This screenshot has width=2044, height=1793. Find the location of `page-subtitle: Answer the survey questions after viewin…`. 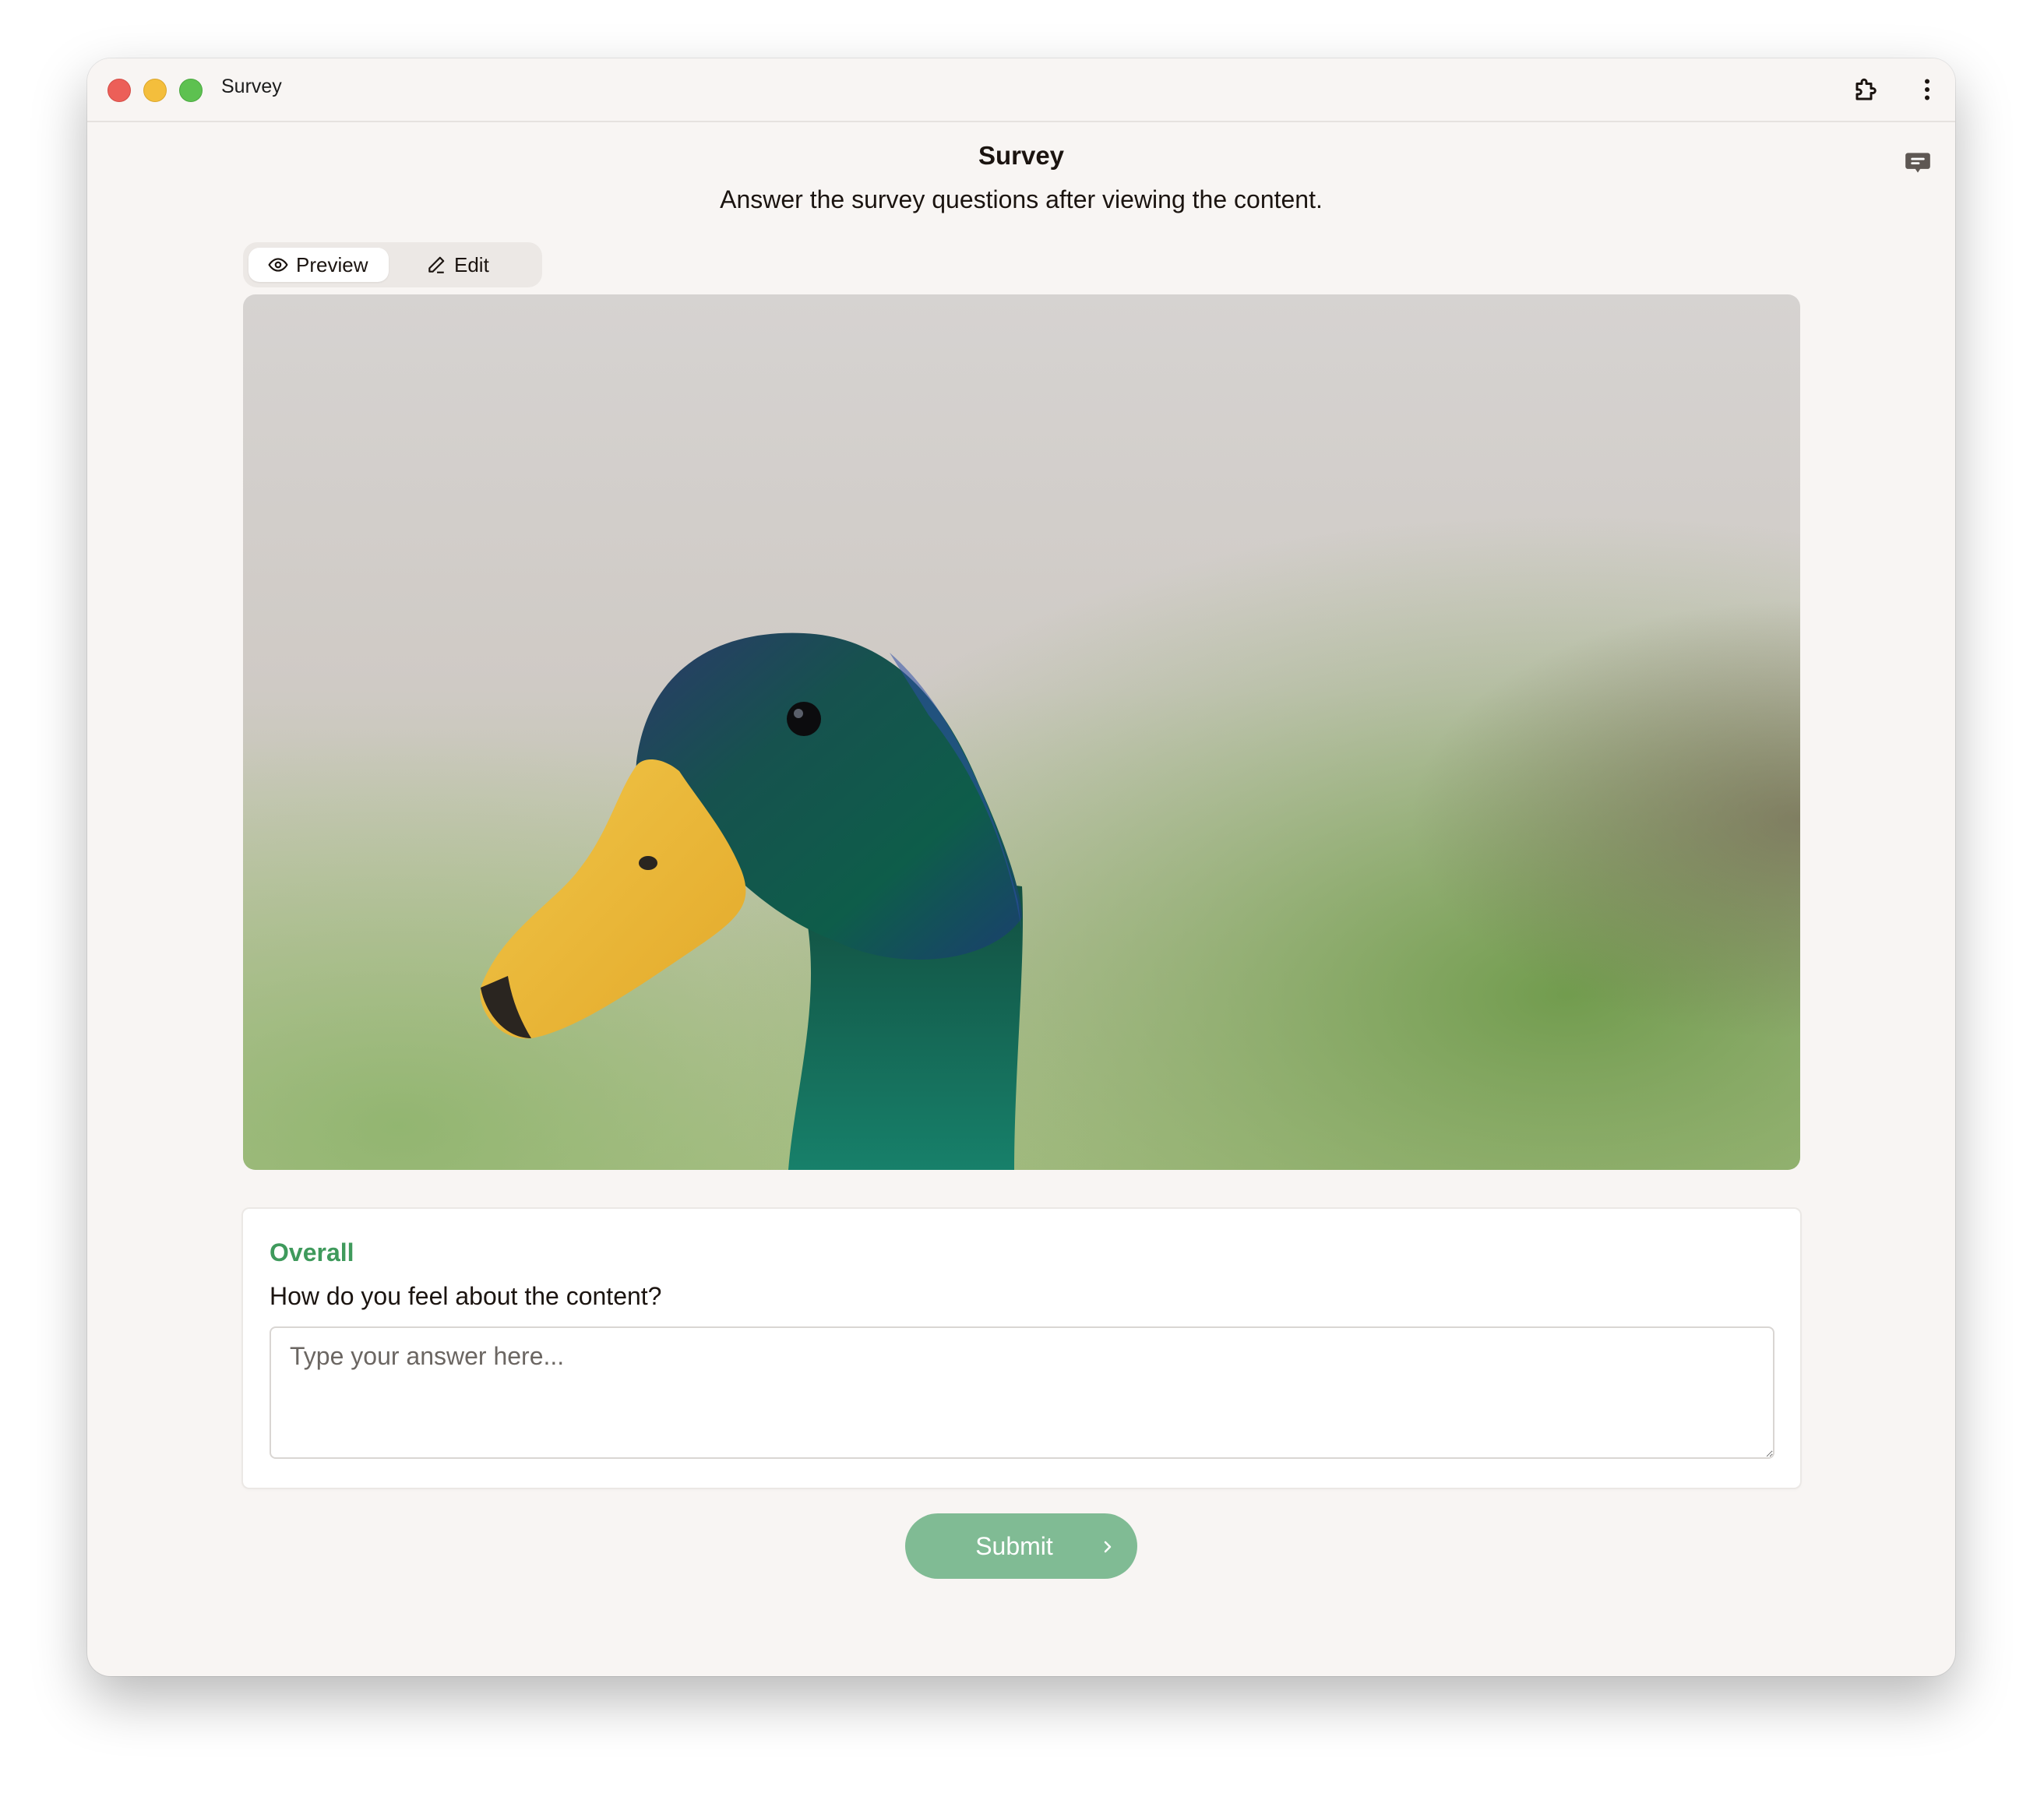

page-subtitle: Answer the survey questions after viewin… is located at coordinates (1021, 199).